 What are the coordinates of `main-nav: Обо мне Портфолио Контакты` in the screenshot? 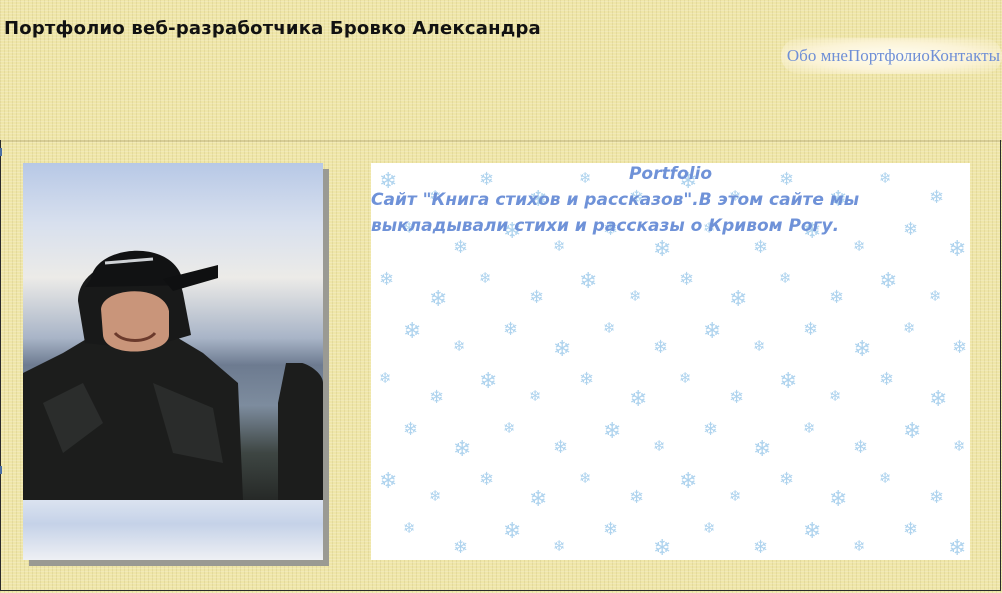 It's located at (891, 56).